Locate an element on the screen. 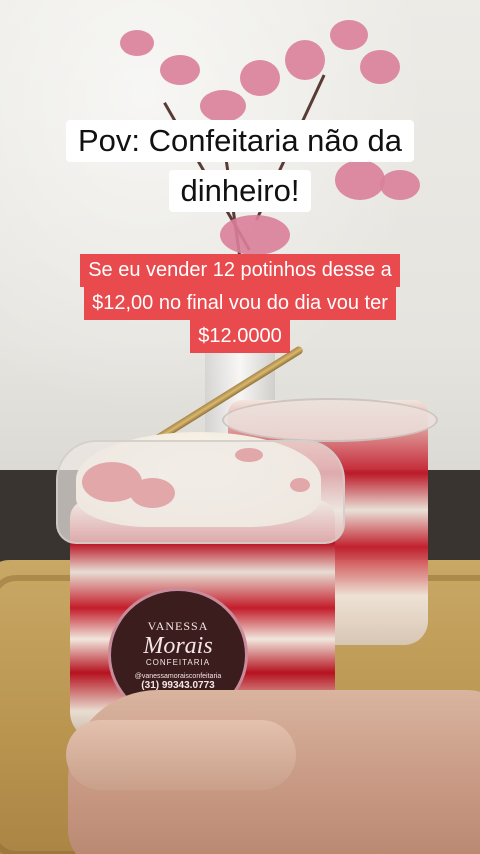  caption-title-line: Pov: Confeitaria não da is located at coordinates (240, 141).